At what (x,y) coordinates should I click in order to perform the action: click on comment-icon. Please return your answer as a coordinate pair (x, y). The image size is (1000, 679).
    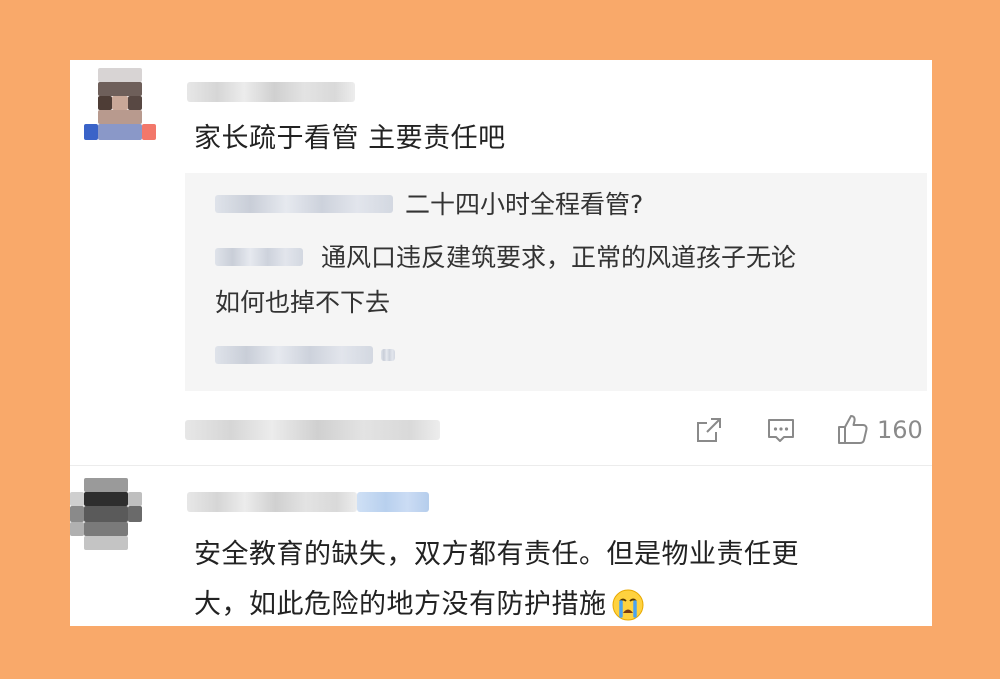
    Looking at the image, I should click on (781, 430).